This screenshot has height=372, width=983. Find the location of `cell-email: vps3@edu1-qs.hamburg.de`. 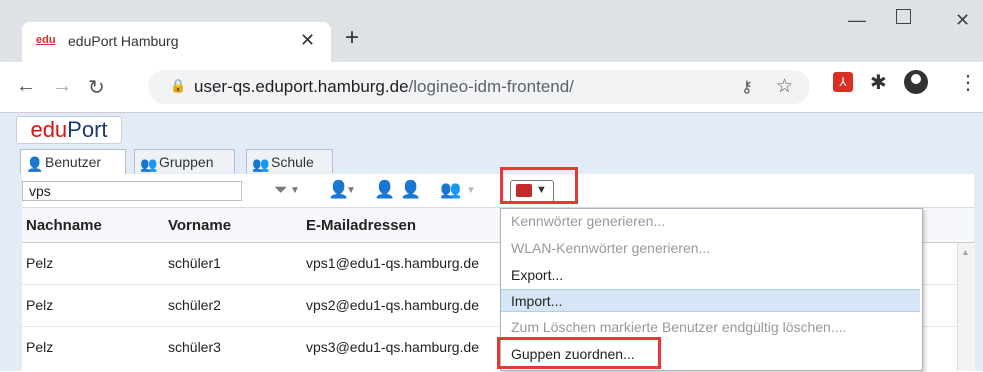

cell-email: vps3@edu1-qs.hamburg.de is located at coordinates (392, 347).